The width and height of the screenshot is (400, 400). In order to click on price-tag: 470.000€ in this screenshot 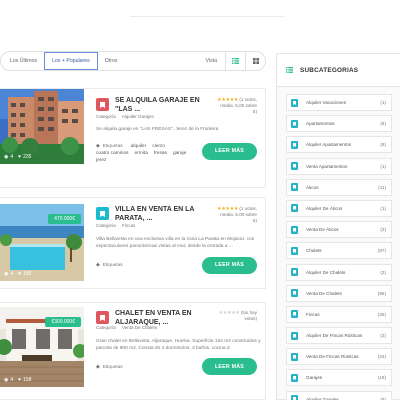, I will do `click(64, 219)`.